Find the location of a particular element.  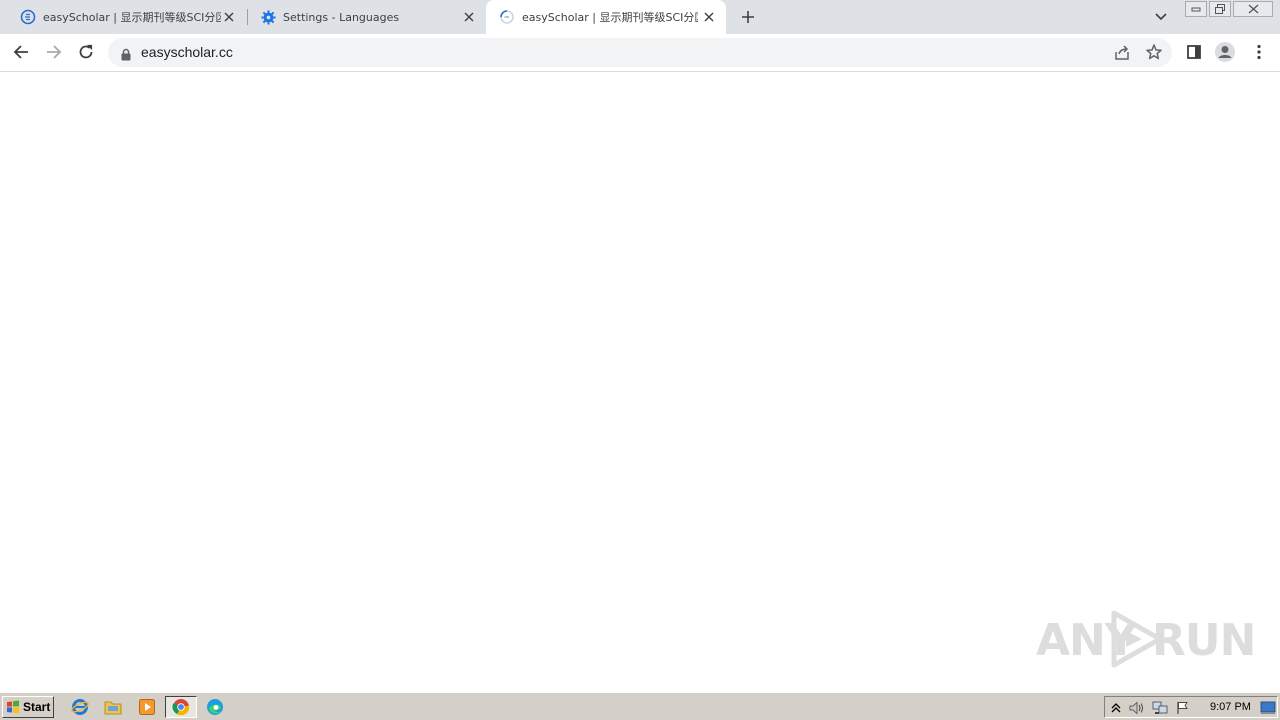

start-button: Start is located at coordinates (28, 707).